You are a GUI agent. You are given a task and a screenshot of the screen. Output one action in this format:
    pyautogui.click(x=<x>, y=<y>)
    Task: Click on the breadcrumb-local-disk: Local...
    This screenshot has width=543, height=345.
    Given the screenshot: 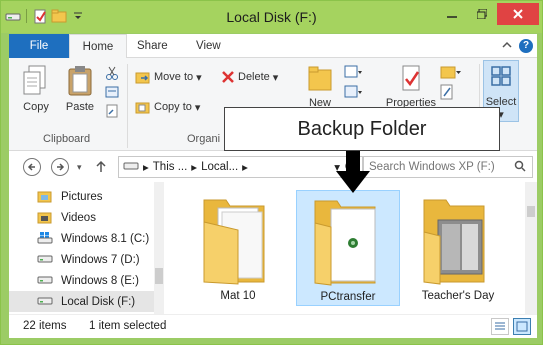 What is the action you would take?
    pyautogui.click(x=219, y=167)
    